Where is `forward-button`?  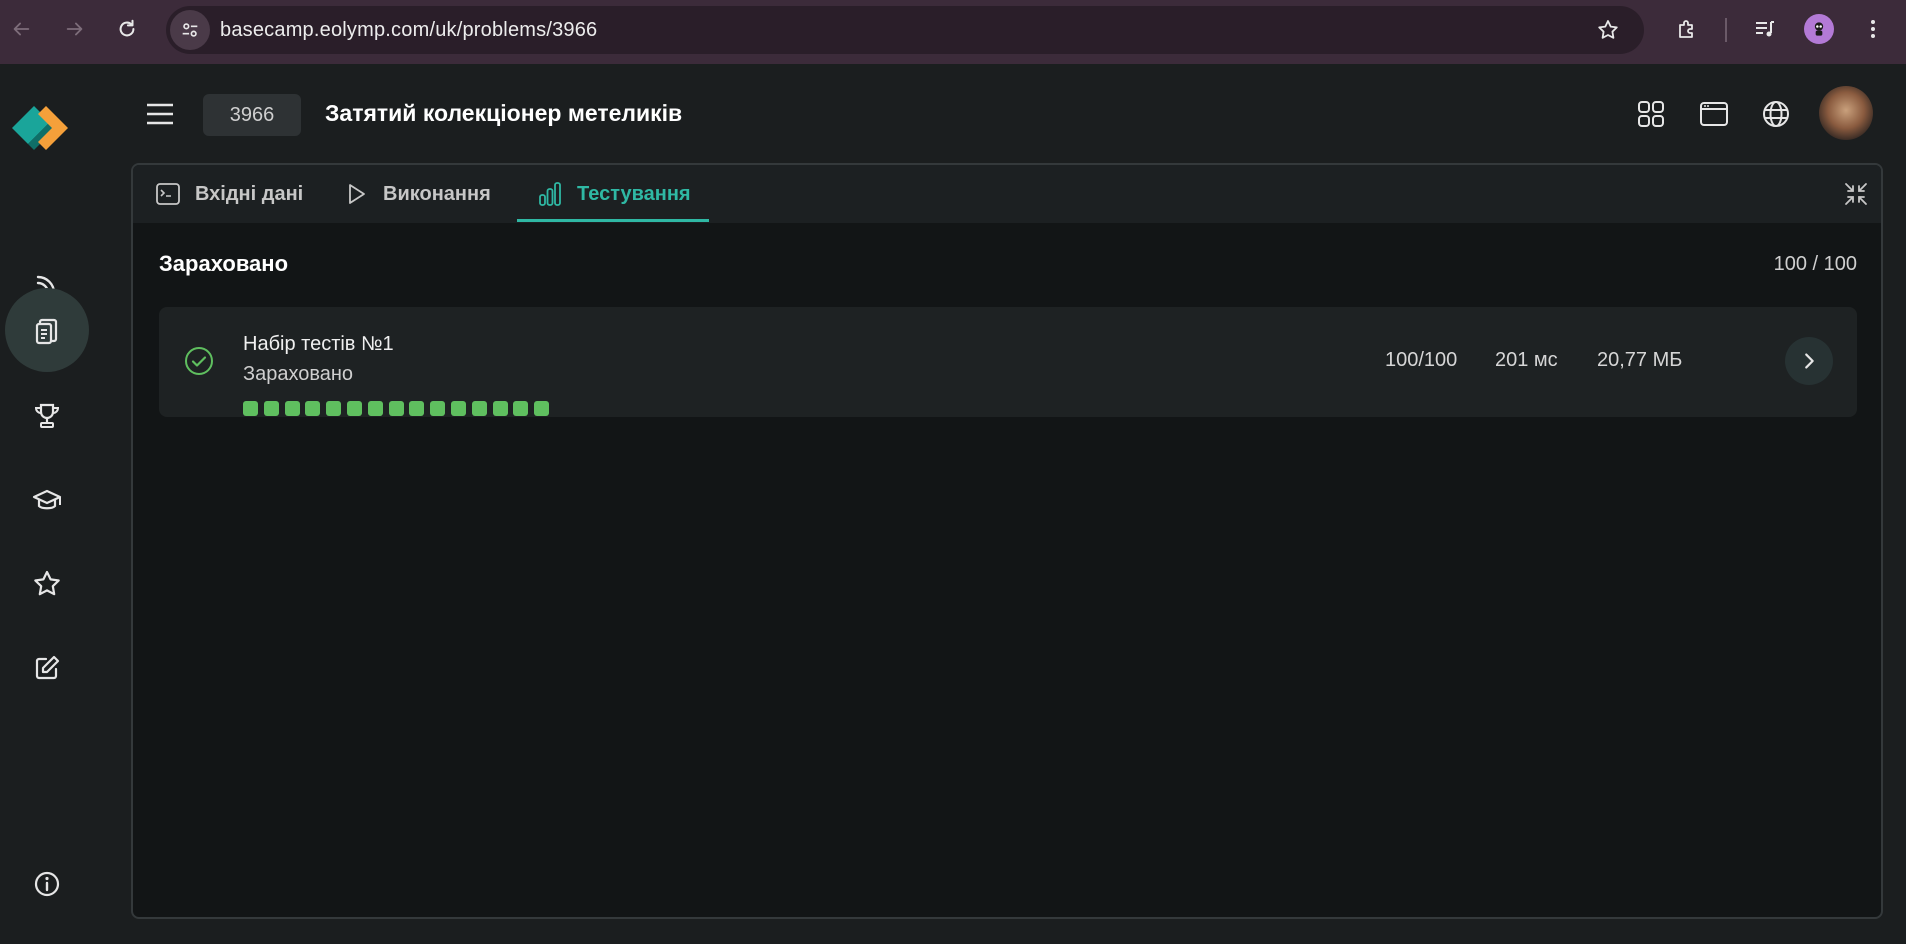
forward-button is located at coordinates (75, 29).